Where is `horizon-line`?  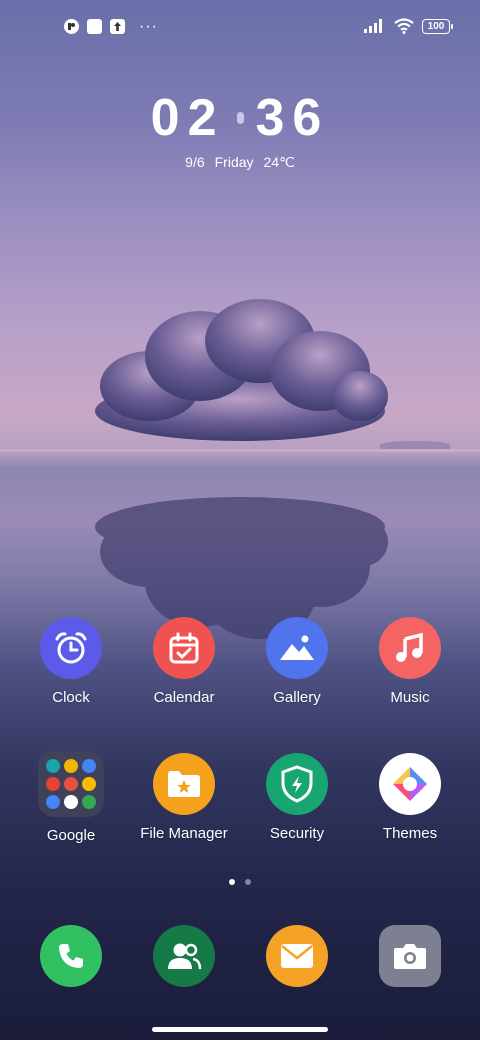 horizon-line is located at coordinates (240, 450).